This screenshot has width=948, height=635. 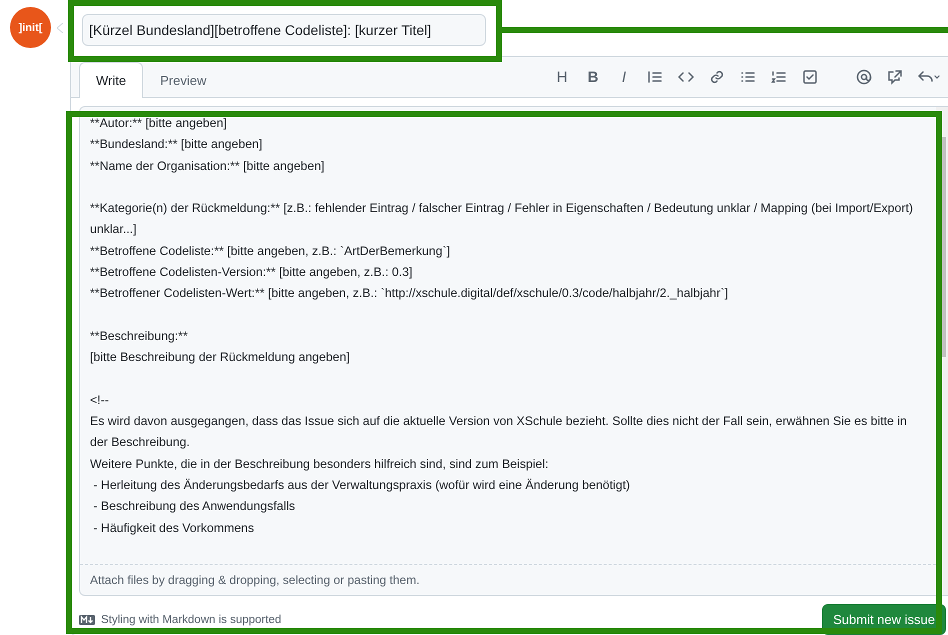 I want to click on caret-icon, so click(x=60, y=28).